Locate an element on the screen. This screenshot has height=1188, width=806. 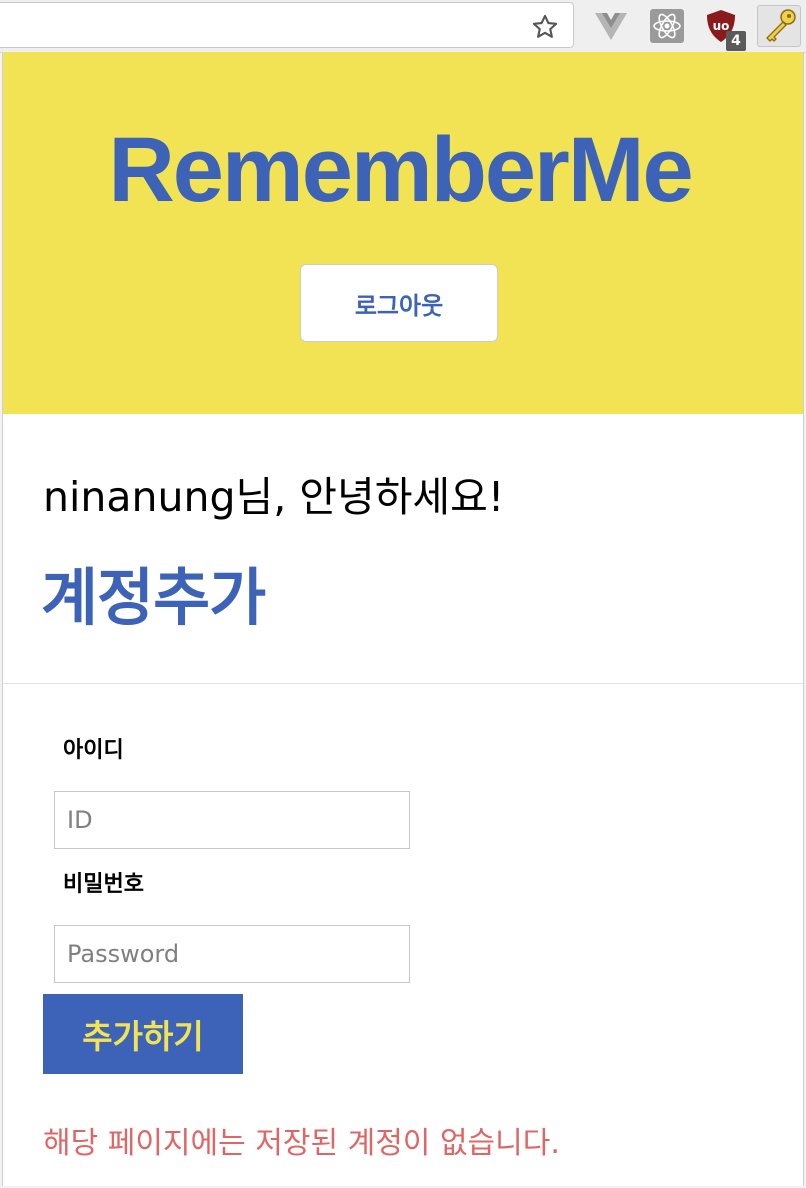
page-title: 계정추가 is located at coordinates (153, 597).